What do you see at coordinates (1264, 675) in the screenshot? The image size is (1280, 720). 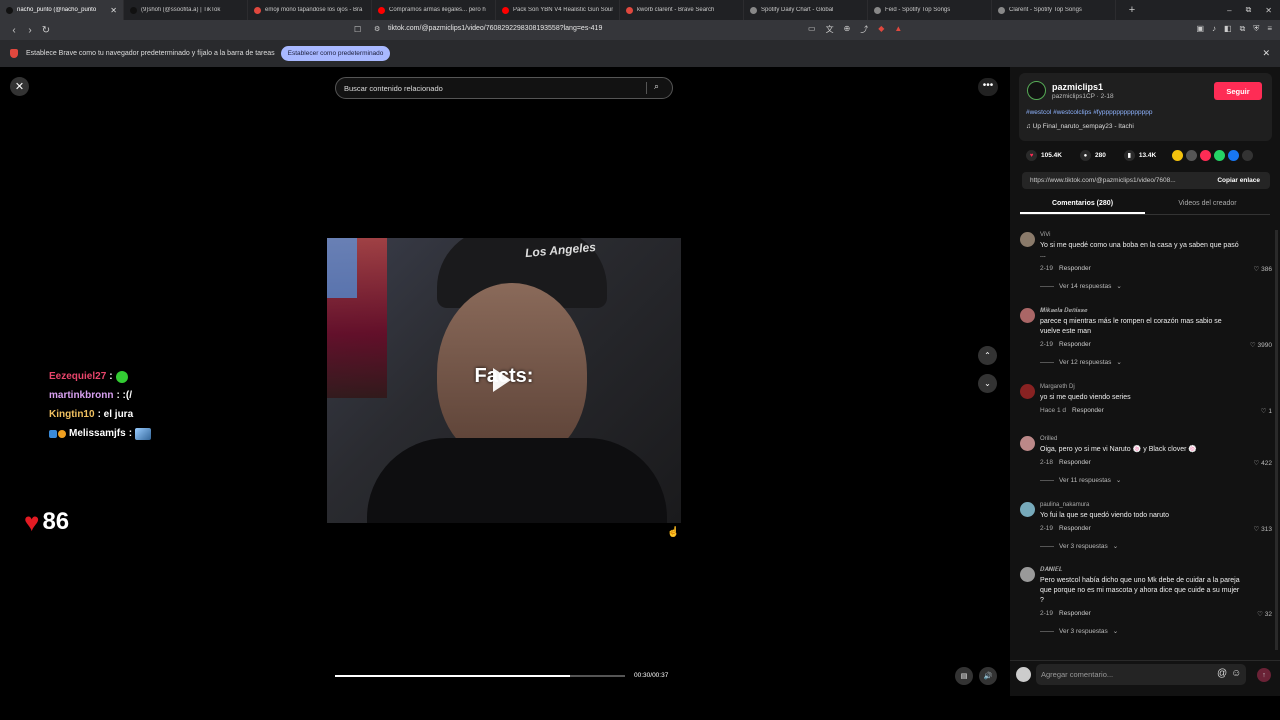 I see `send-icon: ↑` at bounding box center [1264, 675].